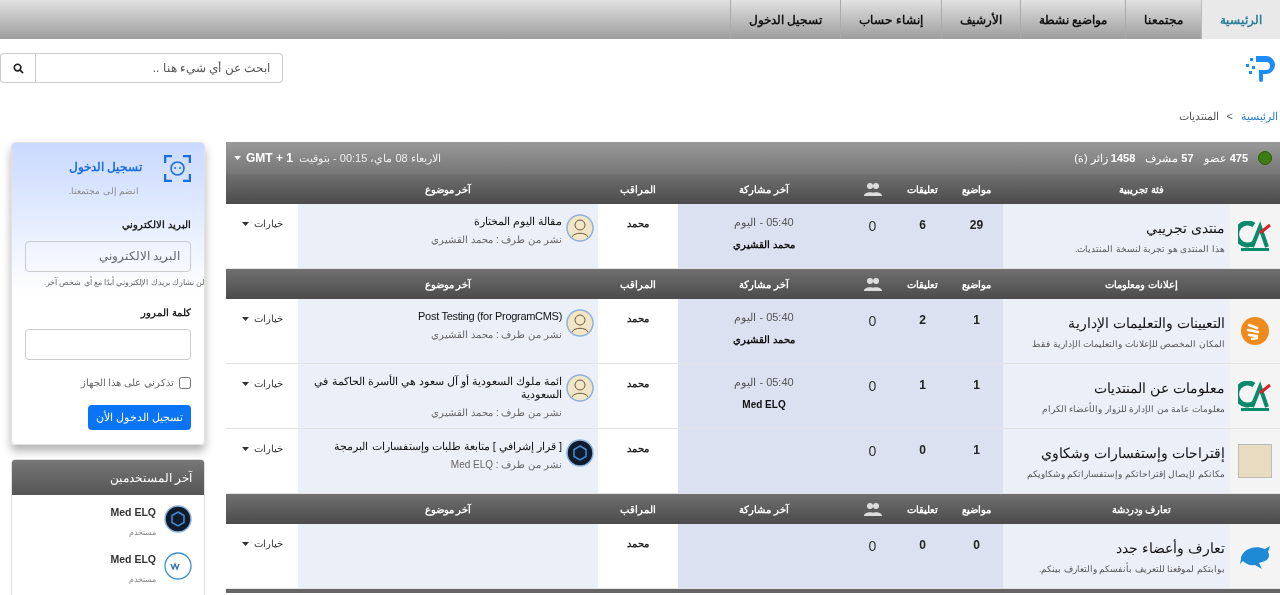 This screenshot has height=595, width=1280. I want to click on nav-tab: إنشاء حساب, so click(890, 19).